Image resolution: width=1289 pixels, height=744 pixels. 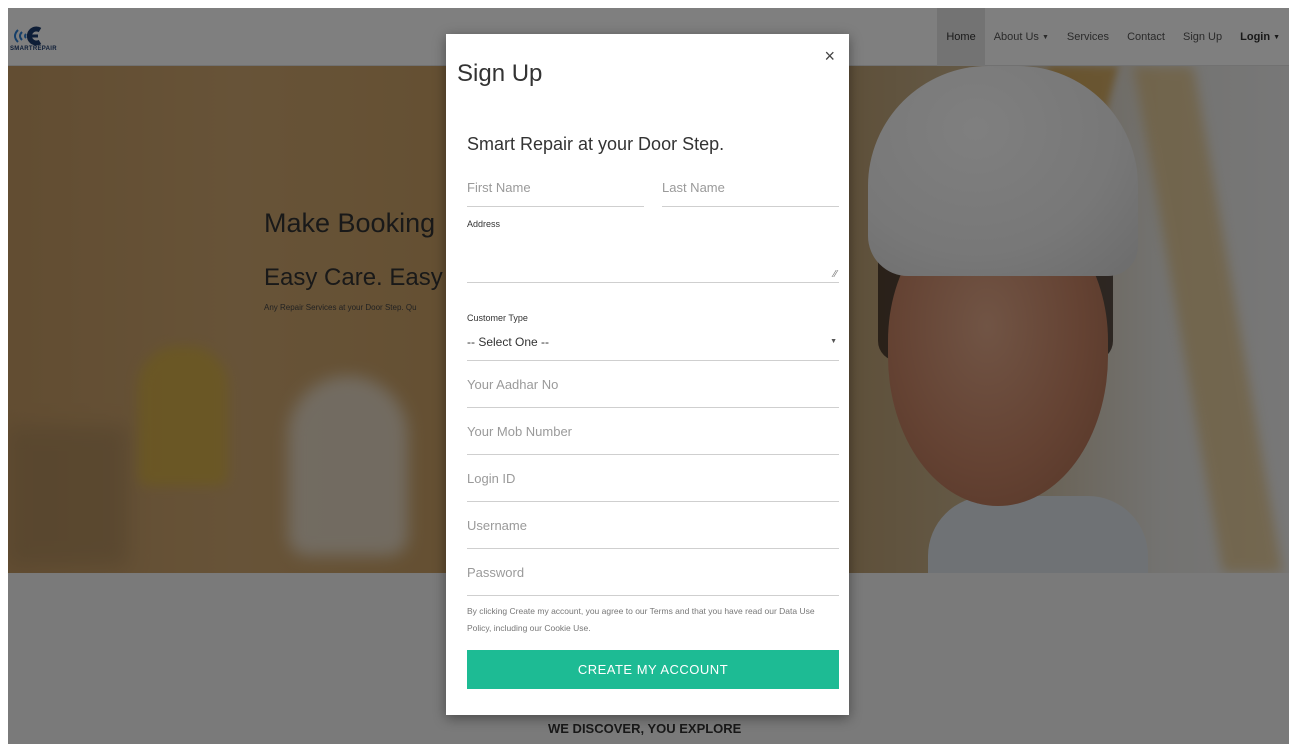 What do you see at coordinates (497, 318) in the screenshot?
I see `customer-type-label: Customer Type` at bounding box center [497, 318].